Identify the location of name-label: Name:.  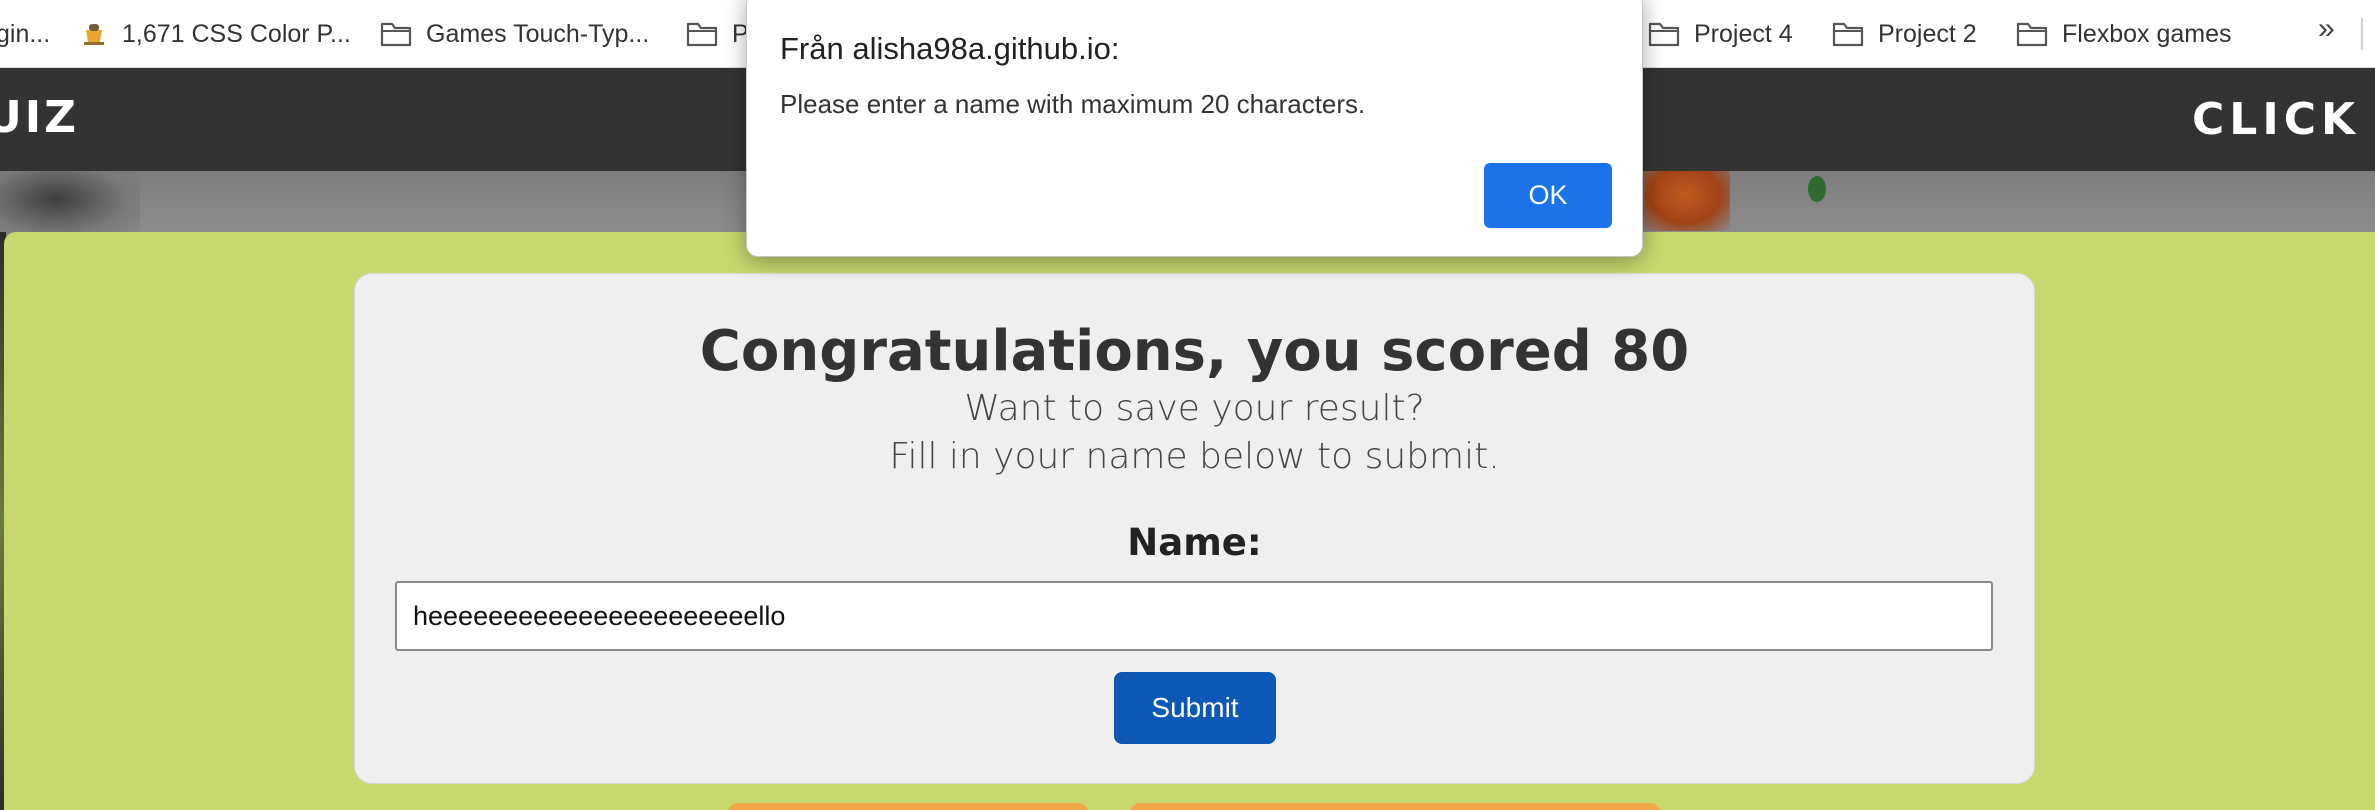
(1194, 542).